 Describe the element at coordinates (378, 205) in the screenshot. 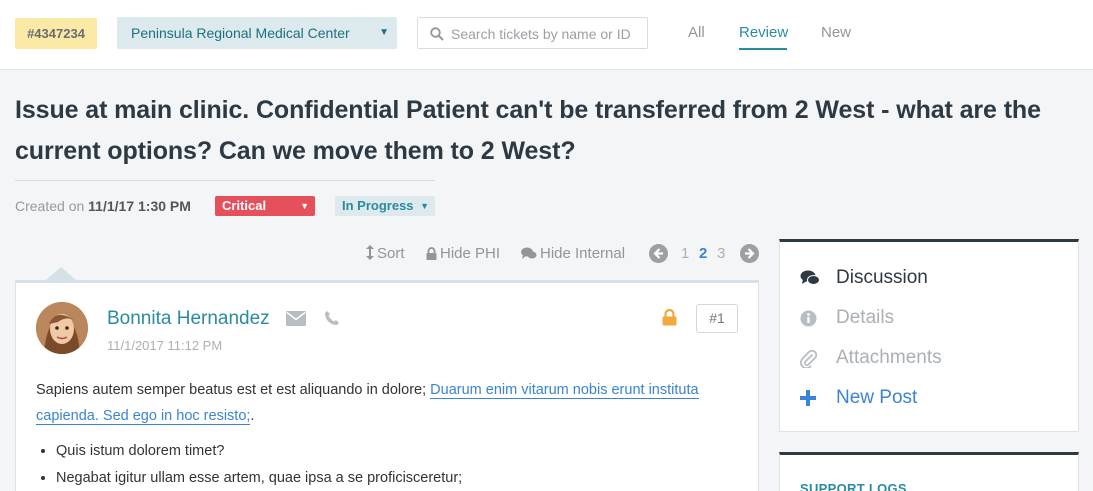

I see `status-value: In Progress` at that location.